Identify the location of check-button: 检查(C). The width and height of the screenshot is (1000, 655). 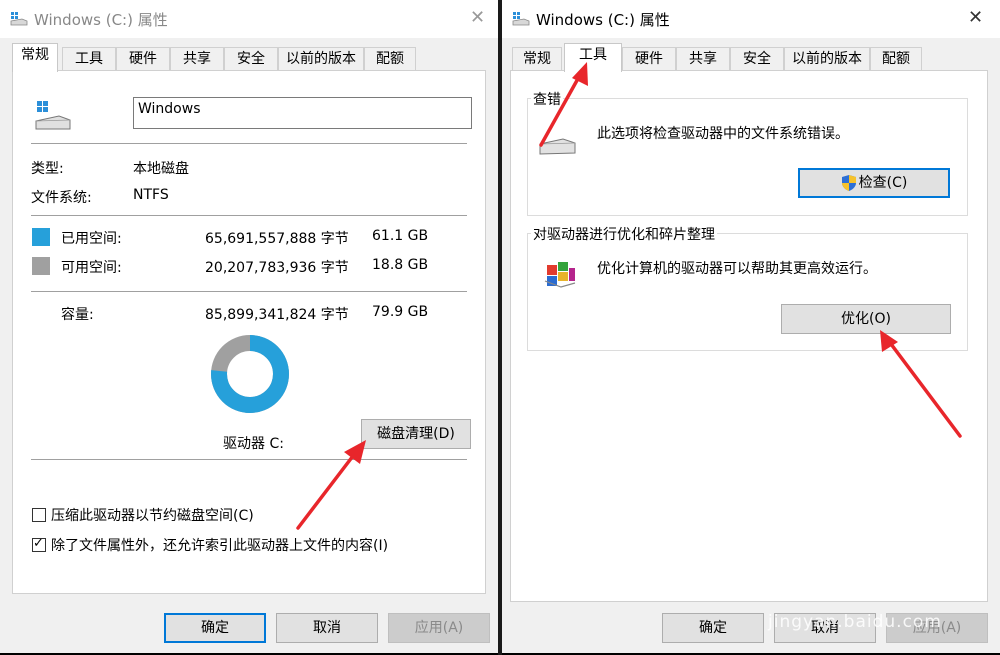
(874, 183).